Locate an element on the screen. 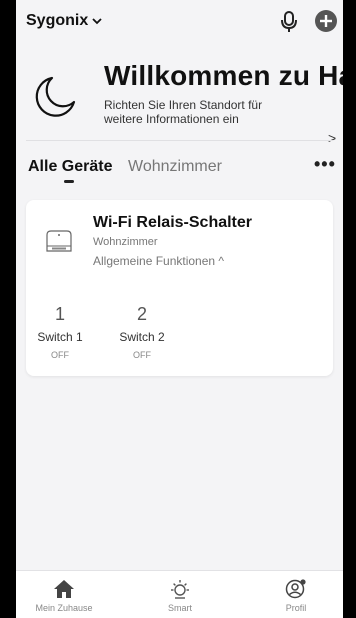 This screenshot has height=618, width=356. tab-active-indicator is located at coordinates (69, 181).